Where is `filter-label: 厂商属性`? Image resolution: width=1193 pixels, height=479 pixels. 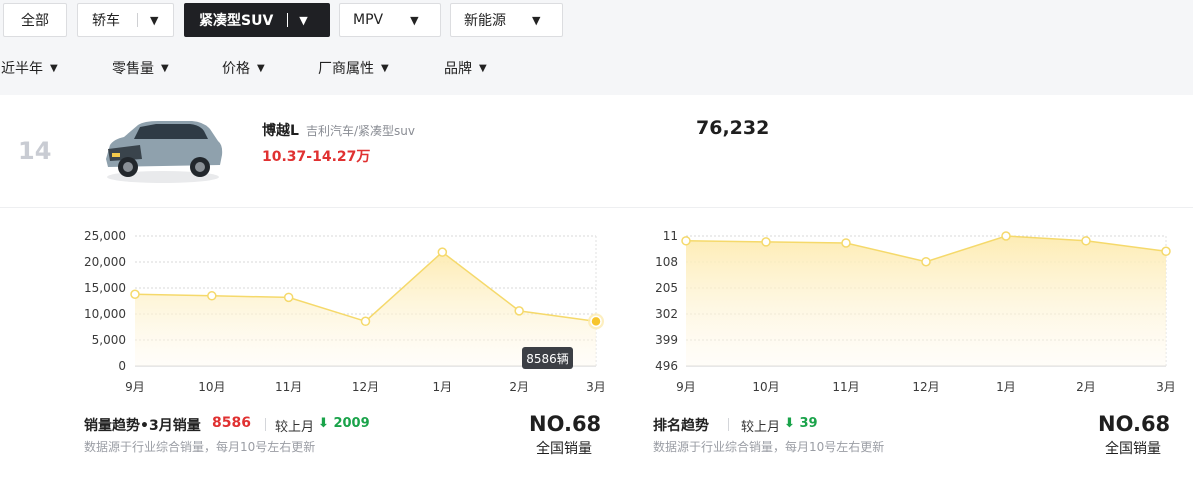 filter-label: 厂商属性 is located at coordinates (346, 69).